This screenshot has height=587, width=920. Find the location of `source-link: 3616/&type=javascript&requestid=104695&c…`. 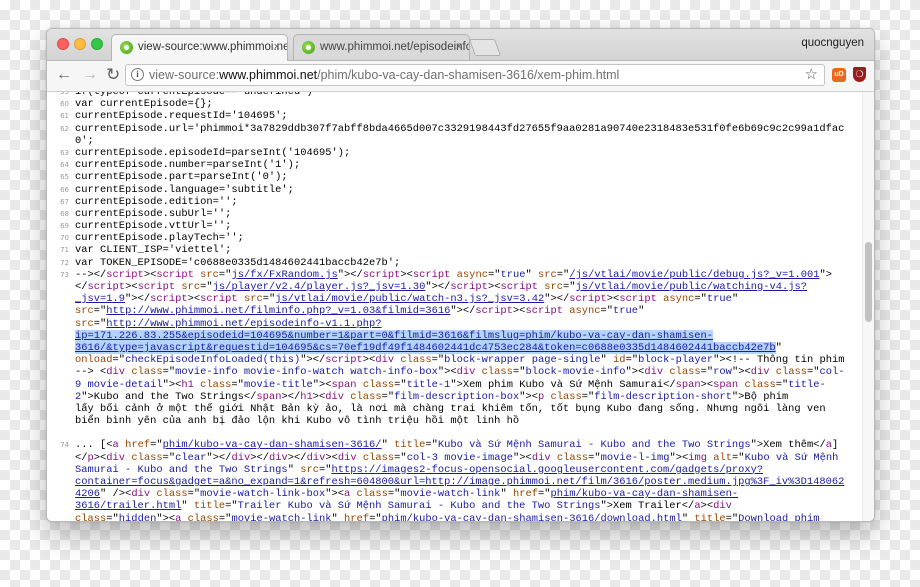

source-link: 3616/&type=javascript&requestid=104695&c… is located at coordinates (425, 347).